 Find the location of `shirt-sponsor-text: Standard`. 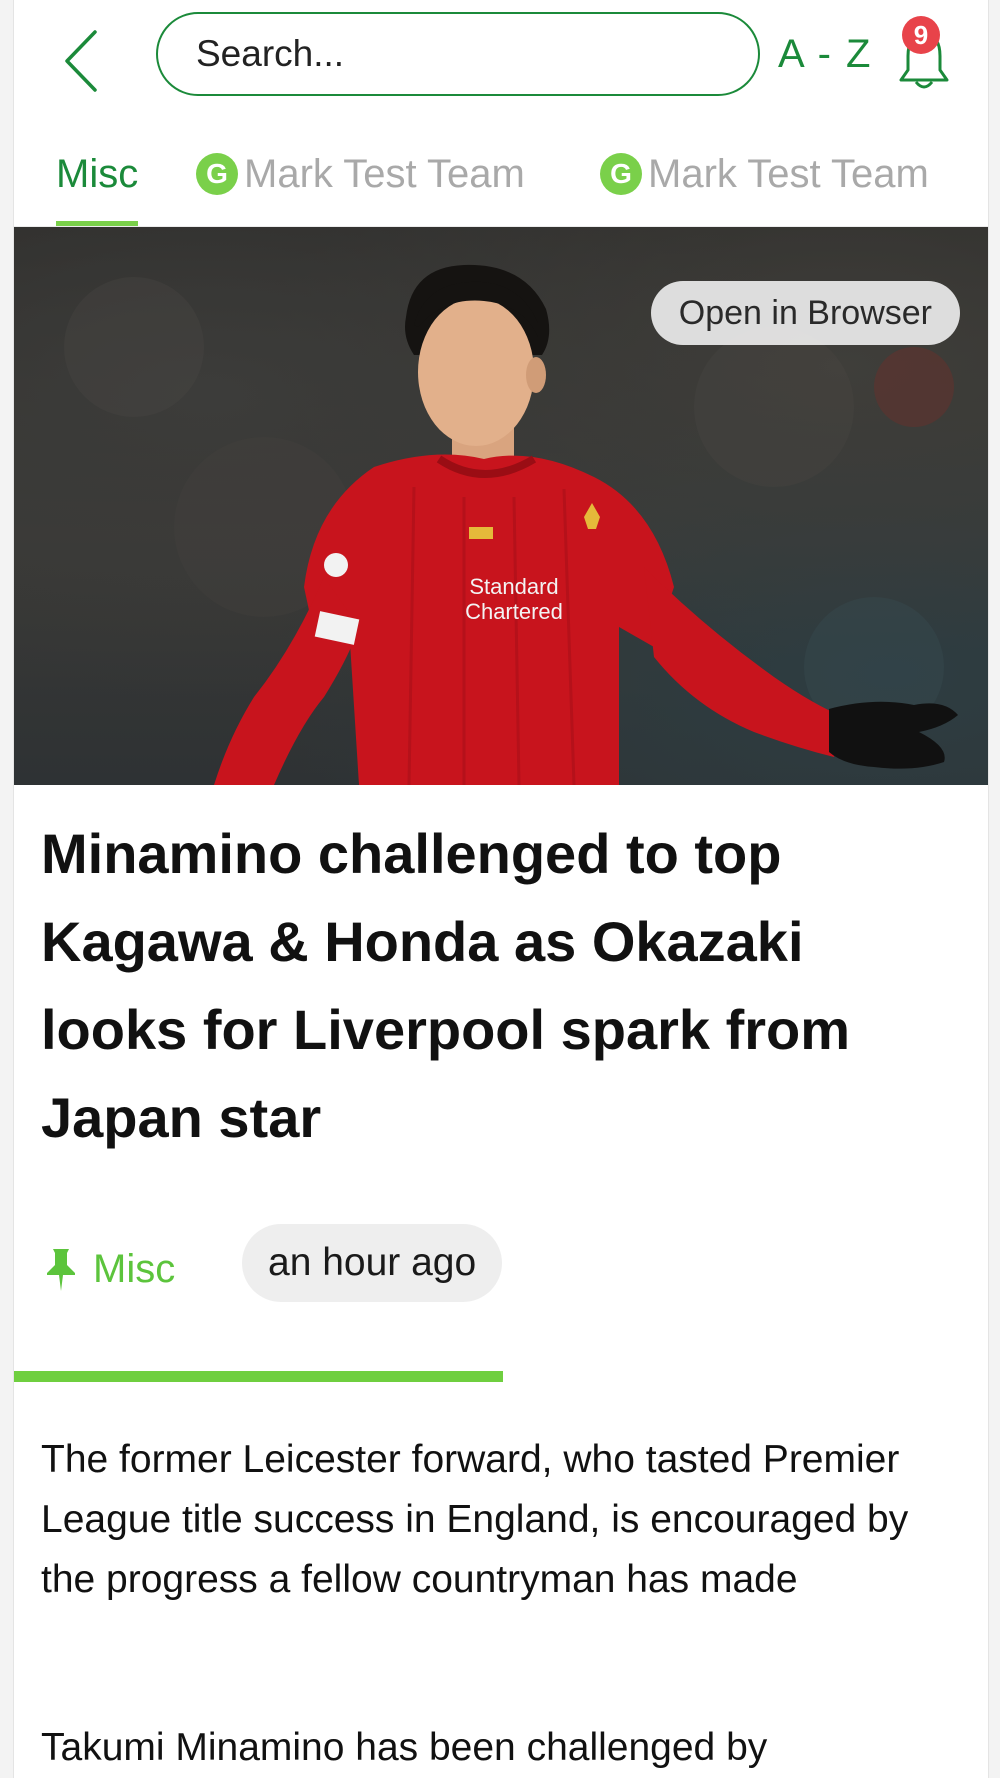

shirt-sponsor-text: Standard is located at coordinates (513, 586).